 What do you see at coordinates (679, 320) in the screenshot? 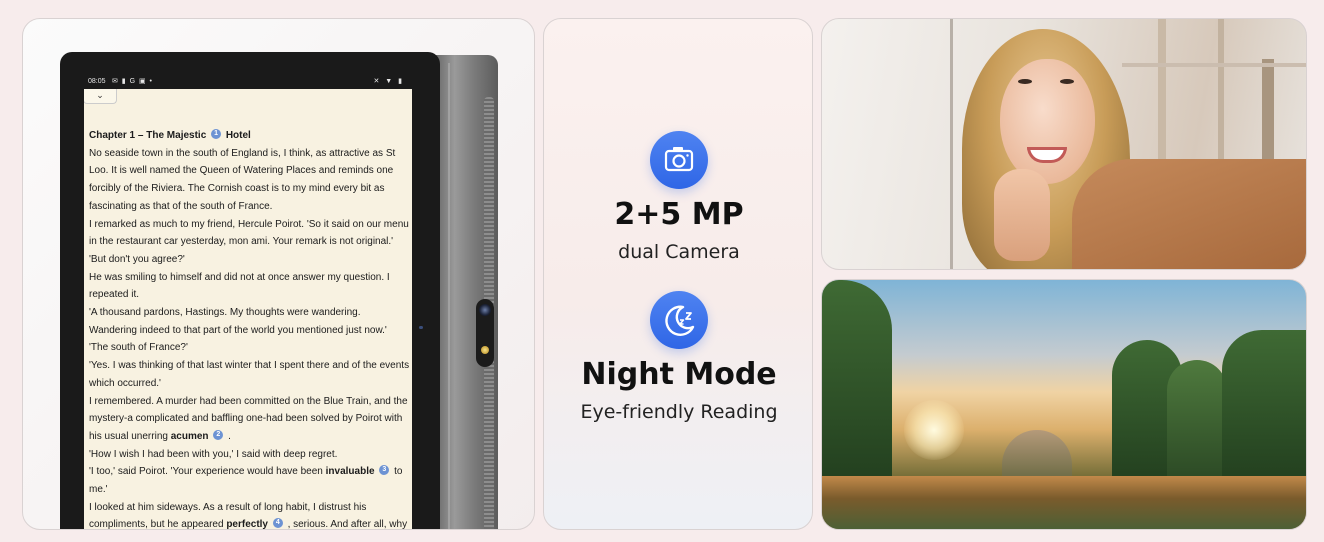
I see `moon-icon` at bounding box center [679, 320].